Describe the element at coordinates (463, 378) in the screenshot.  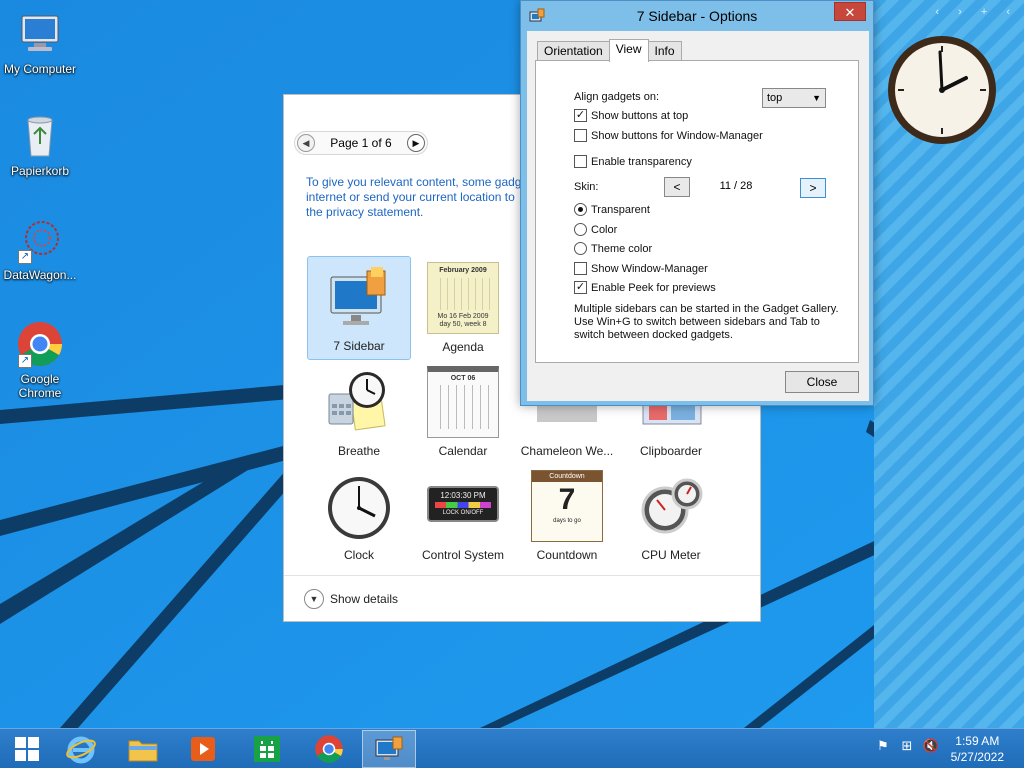
I see `calendar-month: OCT 06` at that location.